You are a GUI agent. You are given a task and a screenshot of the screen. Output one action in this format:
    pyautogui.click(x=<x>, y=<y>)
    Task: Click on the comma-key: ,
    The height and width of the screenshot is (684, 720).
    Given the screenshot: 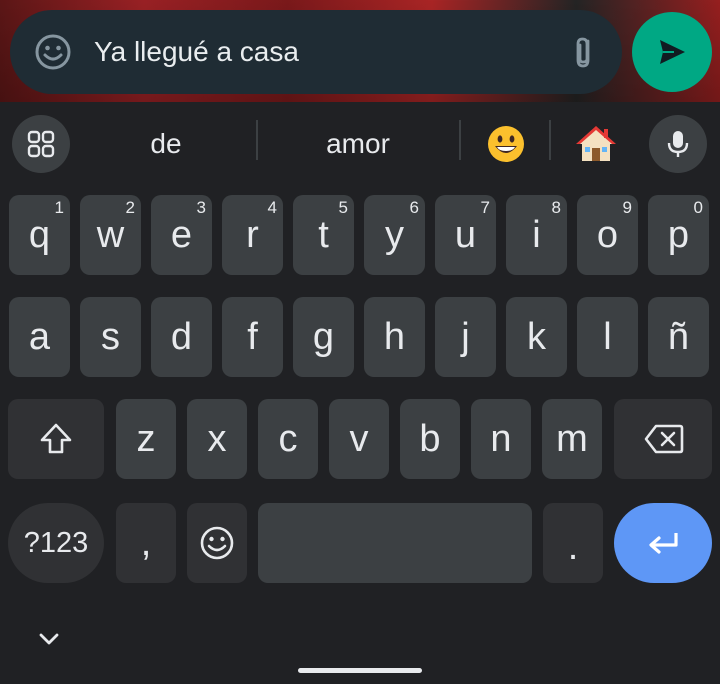 What is the action you would take?
    pyautogui.click(x=146, y=543)
    